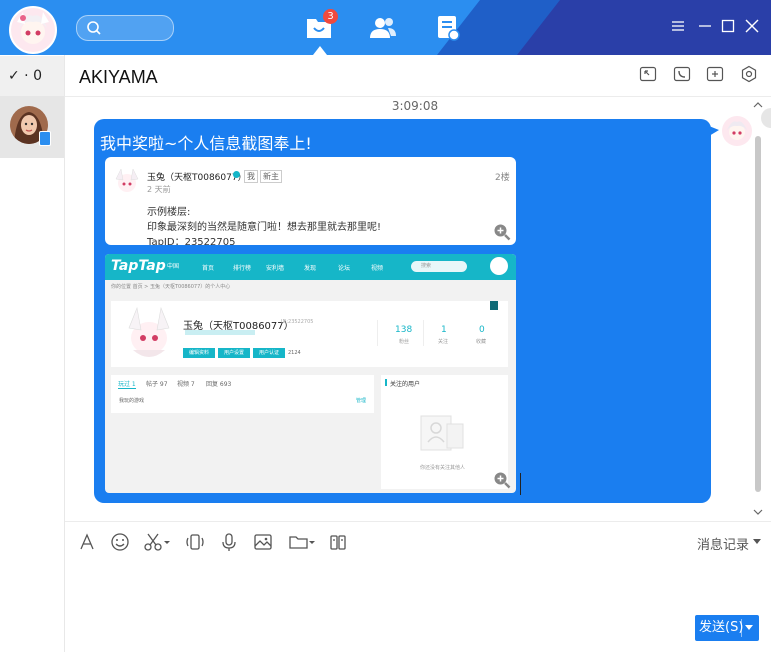 This screenshot has height=652, width=771. What do you see at coordinates (236, 174) in the screenshot?
I see `verified-icon` at bounding box center [236, 174].